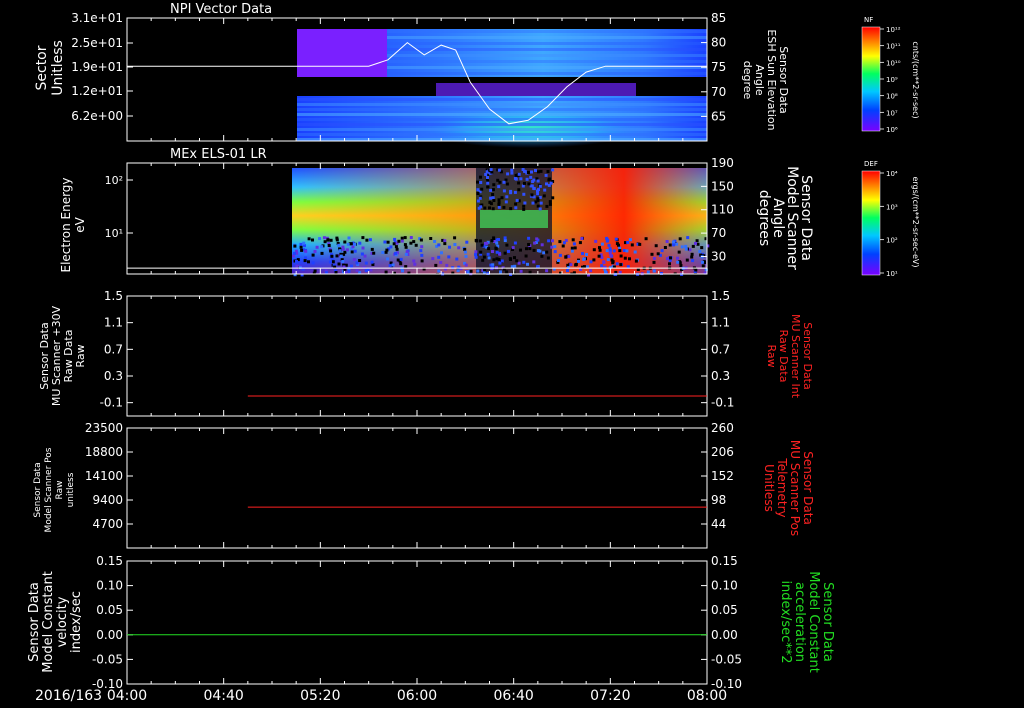 The image size is (1024, 708). Describe the element at coordinates (915, 79) in the screenshot. I see `panel-1-colorbar-units: cnts/(cm**2-sr-sec)` at that location.